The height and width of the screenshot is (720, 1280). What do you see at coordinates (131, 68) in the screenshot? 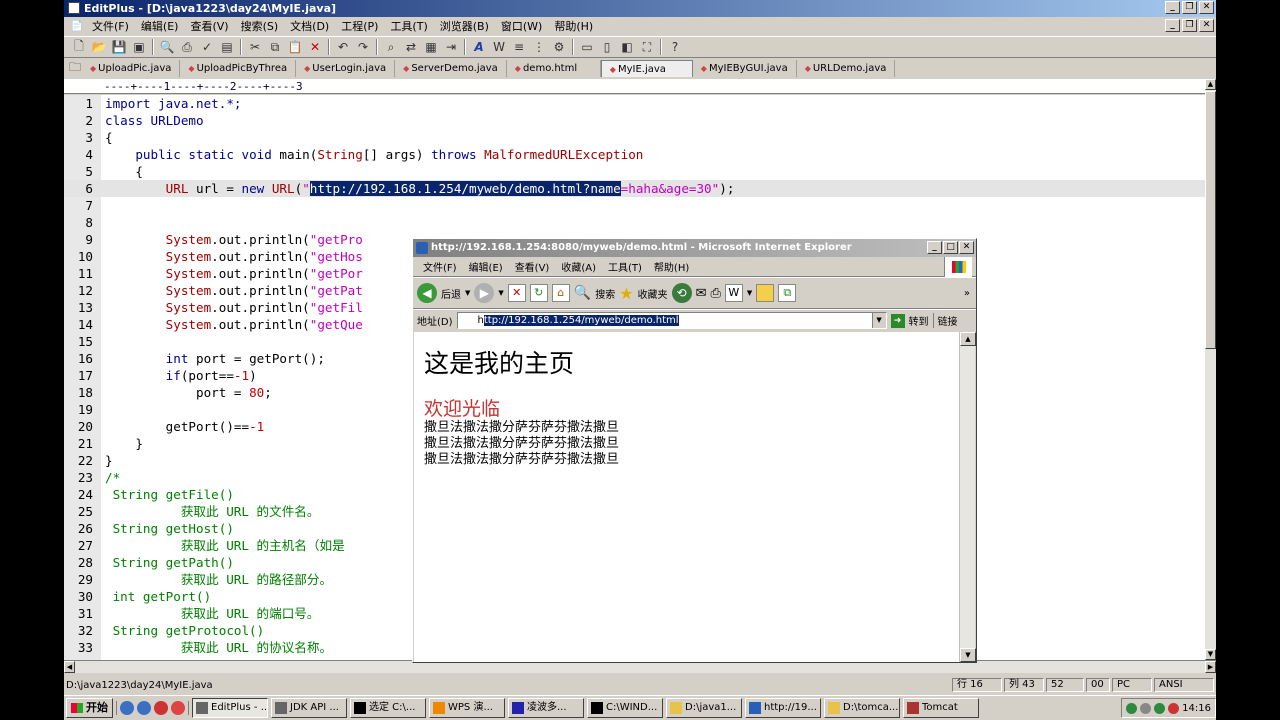
I see `tab-uploadpic: ◆ UploadPic.java` at bounding box center [131, 68].